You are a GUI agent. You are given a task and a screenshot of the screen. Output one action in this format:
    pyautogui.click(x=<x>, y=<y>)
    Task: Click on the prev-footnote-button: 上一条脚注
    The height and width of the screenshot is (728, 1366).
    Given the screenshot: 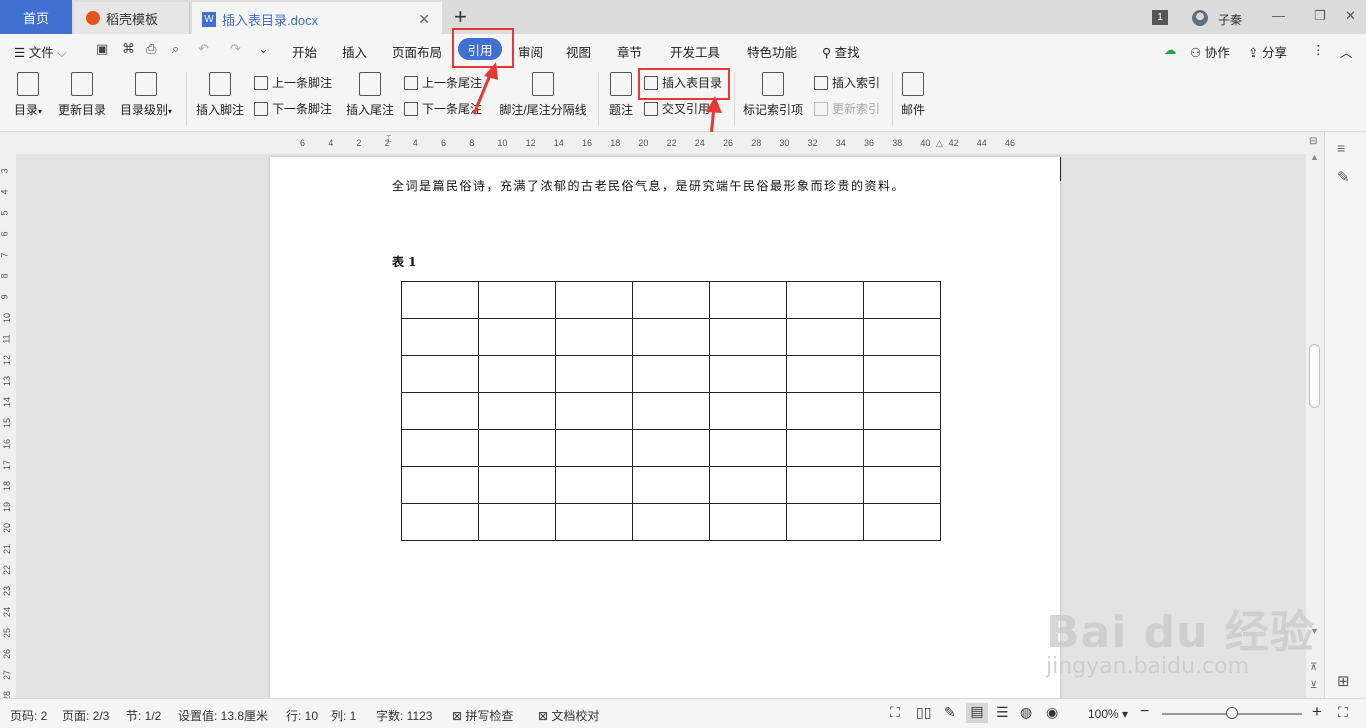 What is the action you would take?
    pyautogui.click(x=293, y=82)
    